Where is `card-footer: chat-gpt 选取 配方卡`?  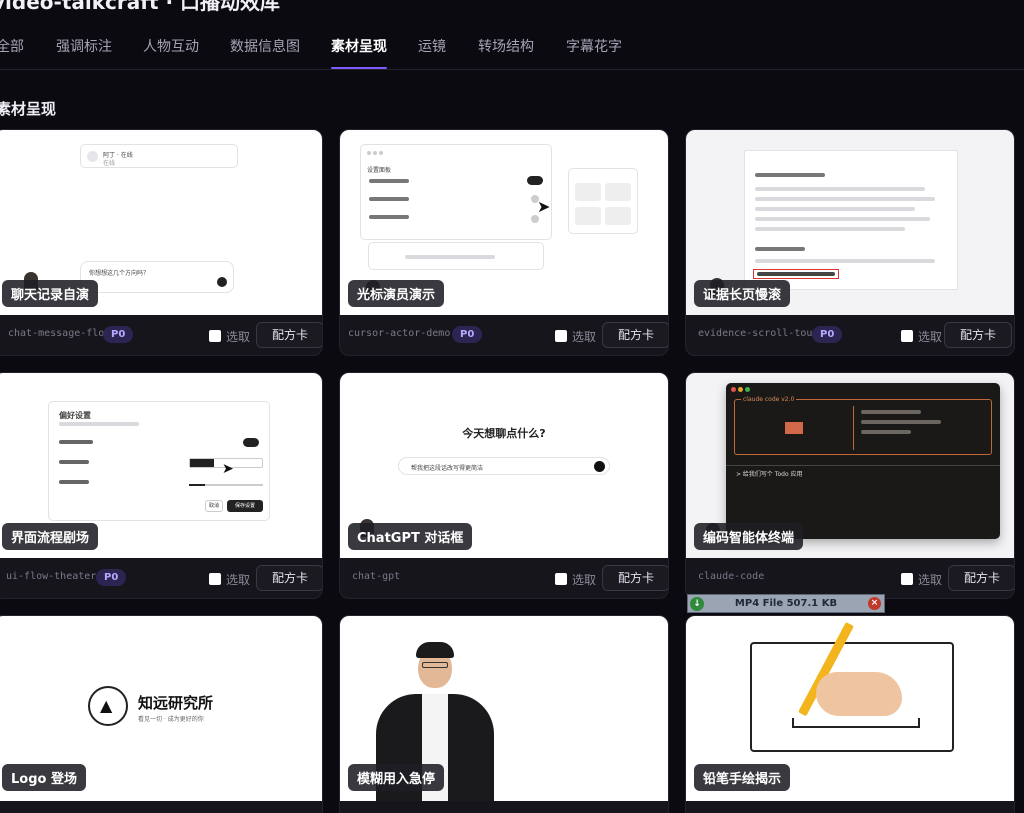 card-footer: chat-gpt 选取 配方卡 is located at coordinates (504, 578).